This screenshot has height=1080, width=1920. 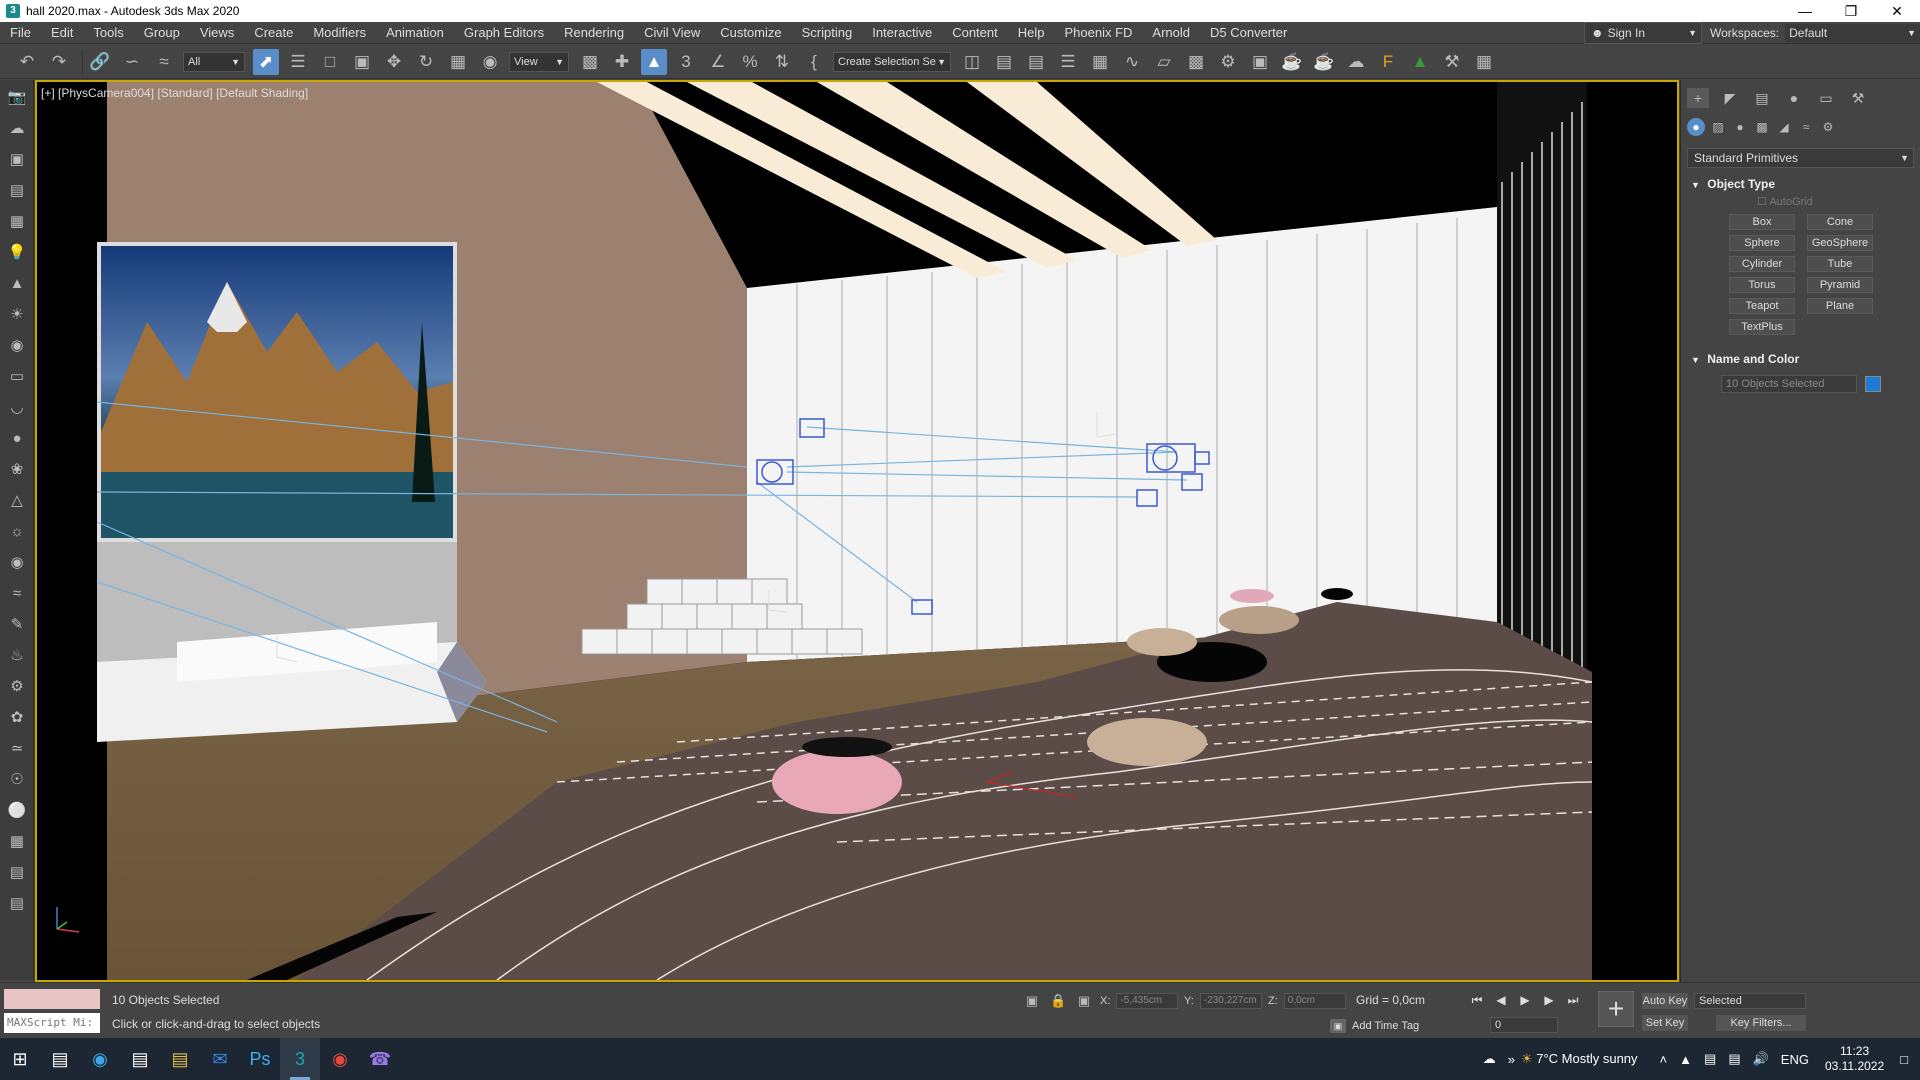 I want to click on named-selection-dropdown: Create Selection Se ▼, so click(x=892, y=61).